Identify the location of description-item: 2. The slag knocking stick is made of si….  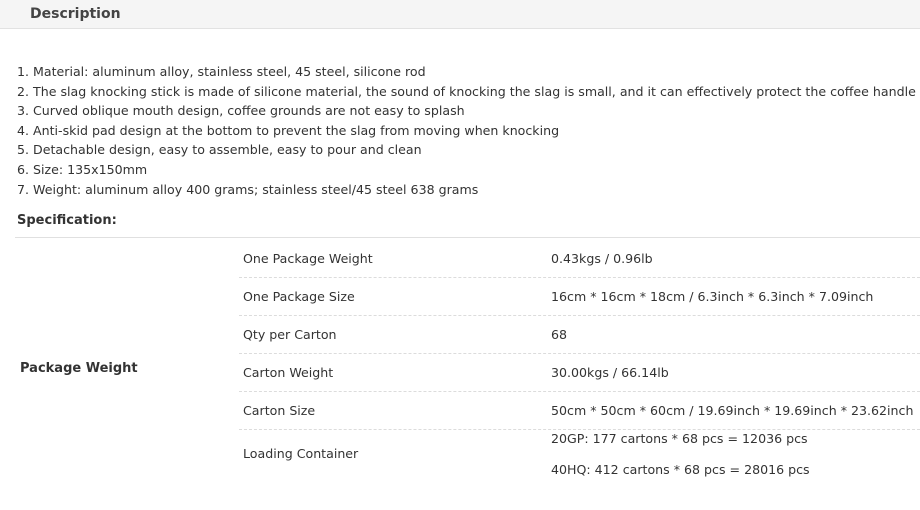
(466, 91).